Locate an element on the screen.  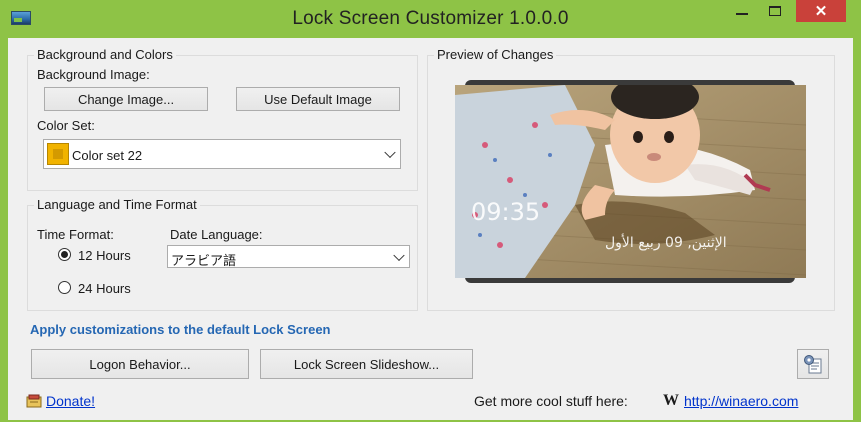
close-icon: ✕ is located at coordinates (821, 11).